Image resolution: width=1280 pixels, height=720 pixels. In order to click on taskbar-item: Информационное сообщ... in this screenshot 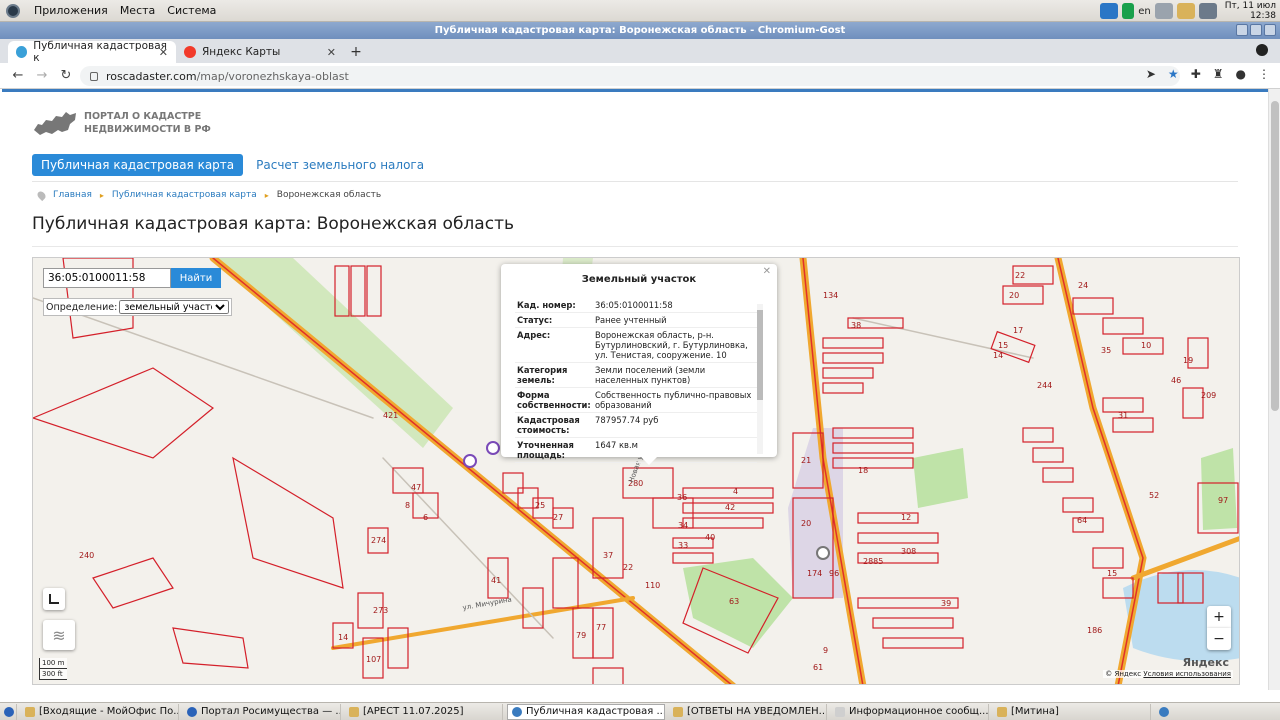, I will do `click(910, 711)`.